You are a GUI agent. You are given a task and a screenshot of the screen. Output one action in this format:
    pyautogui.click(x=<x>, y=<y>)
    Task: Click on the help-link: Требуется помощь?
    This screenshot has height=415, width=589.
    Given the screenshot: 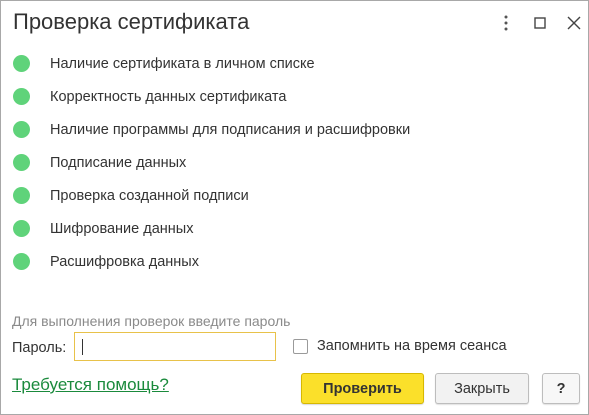 What is the action you would take?
    pyautogui.click(x=90, y=385)
    